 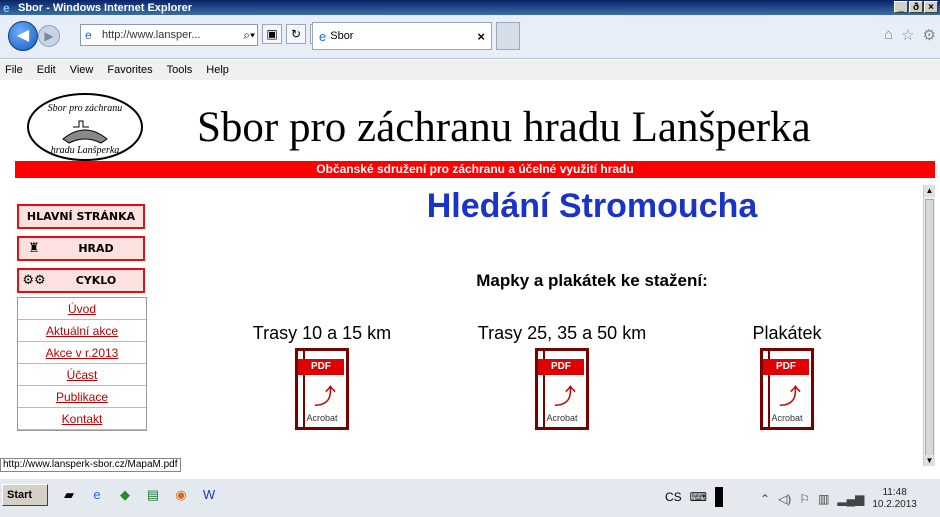 What do you see at coordinates (82, 397) in the screenshot?
I see `nav-link-publikace: Publikace` at bounding box center [82, 397].